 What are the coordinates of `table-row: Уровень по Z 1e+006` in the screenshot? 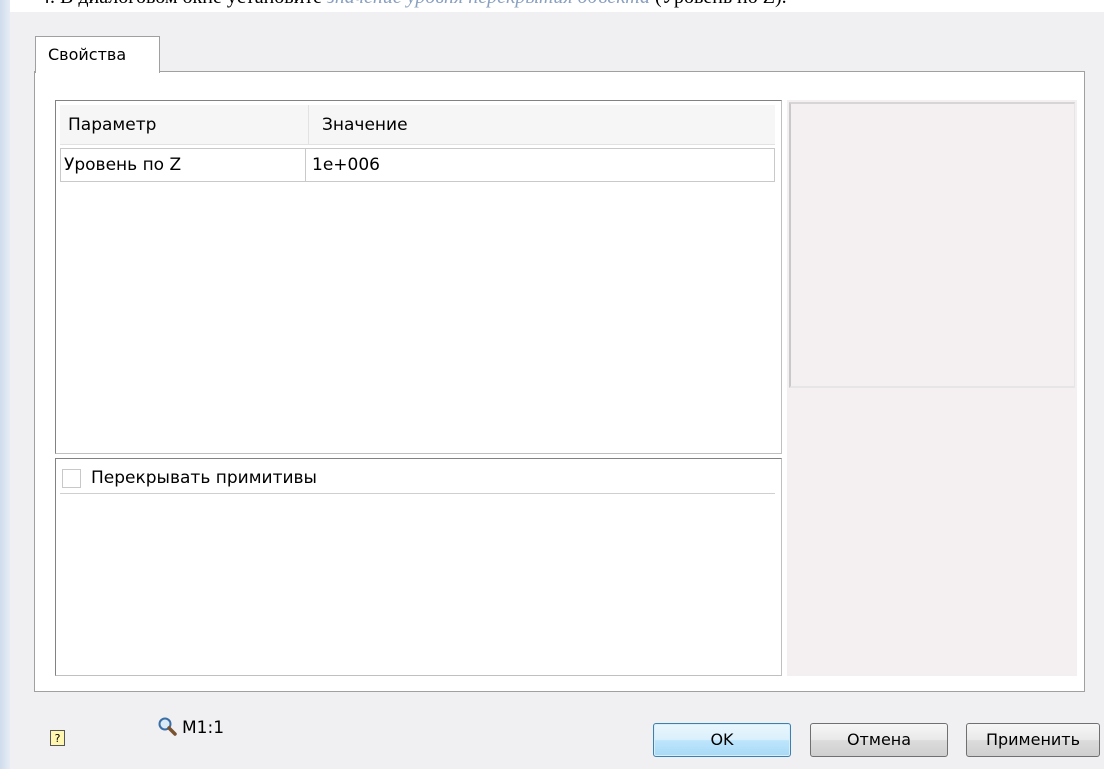 It's located at (417, 165).